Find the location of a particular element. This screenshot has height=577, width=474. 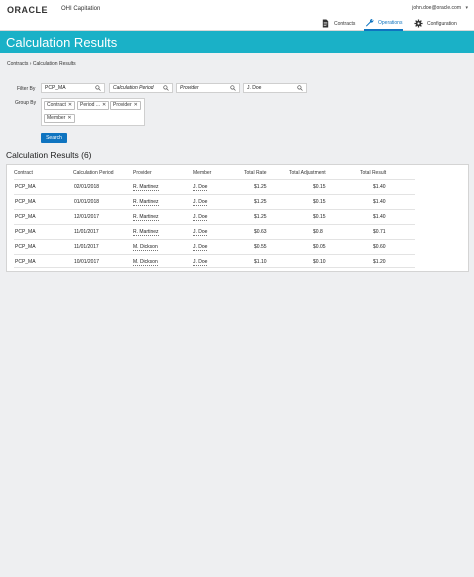

cell-rate: $0.63 is located at coordinates (260, 232).